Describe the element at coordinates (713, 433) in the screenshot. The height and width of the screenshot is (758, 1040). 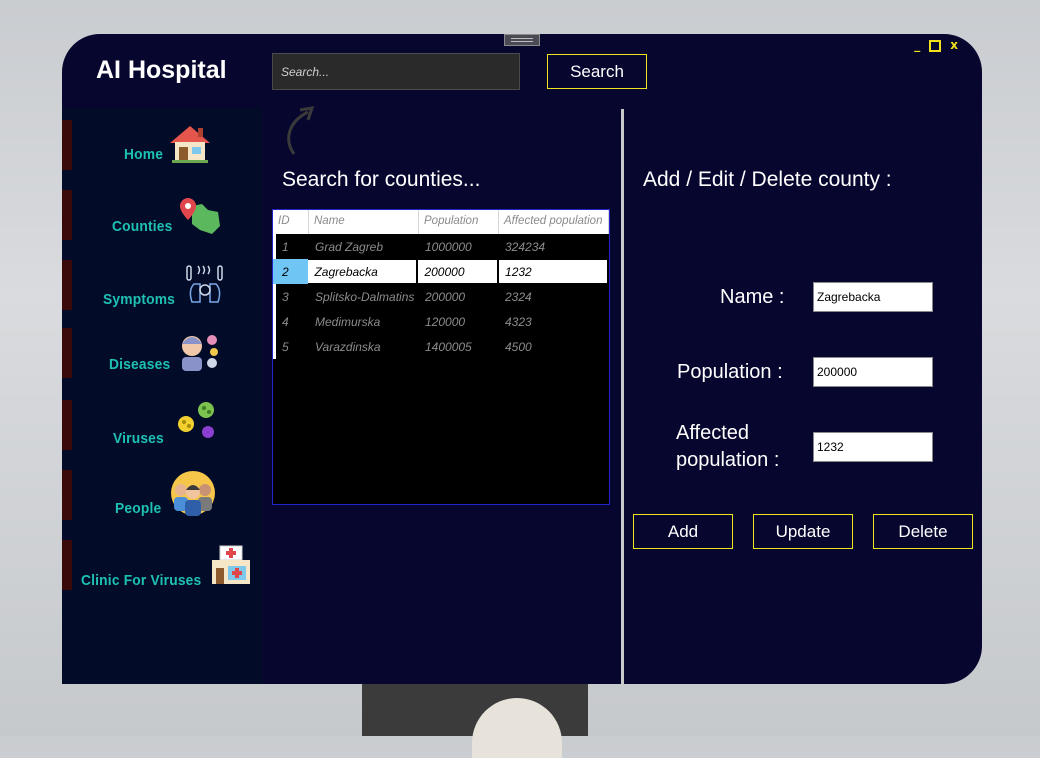
I see `affected-label-line1: Affected` at that location.